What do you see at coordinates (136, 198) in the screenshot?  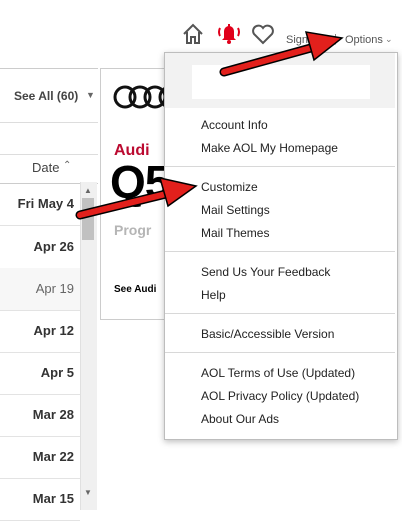 I see `arrow-to-customize` at bounding box center [136, 198].